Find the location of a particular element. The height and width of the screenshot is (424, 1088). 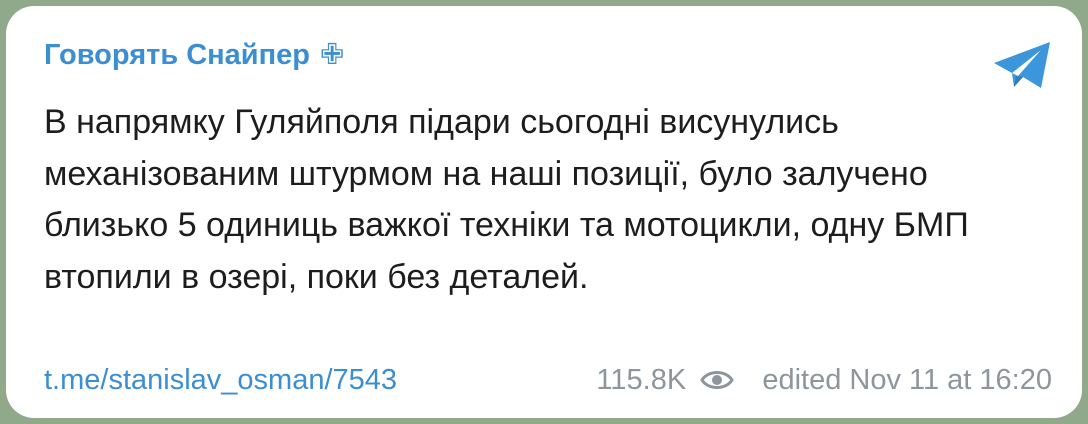

edited-timestamp: edited Nov 11 at 16:20 is located at coordinates (907, 380).